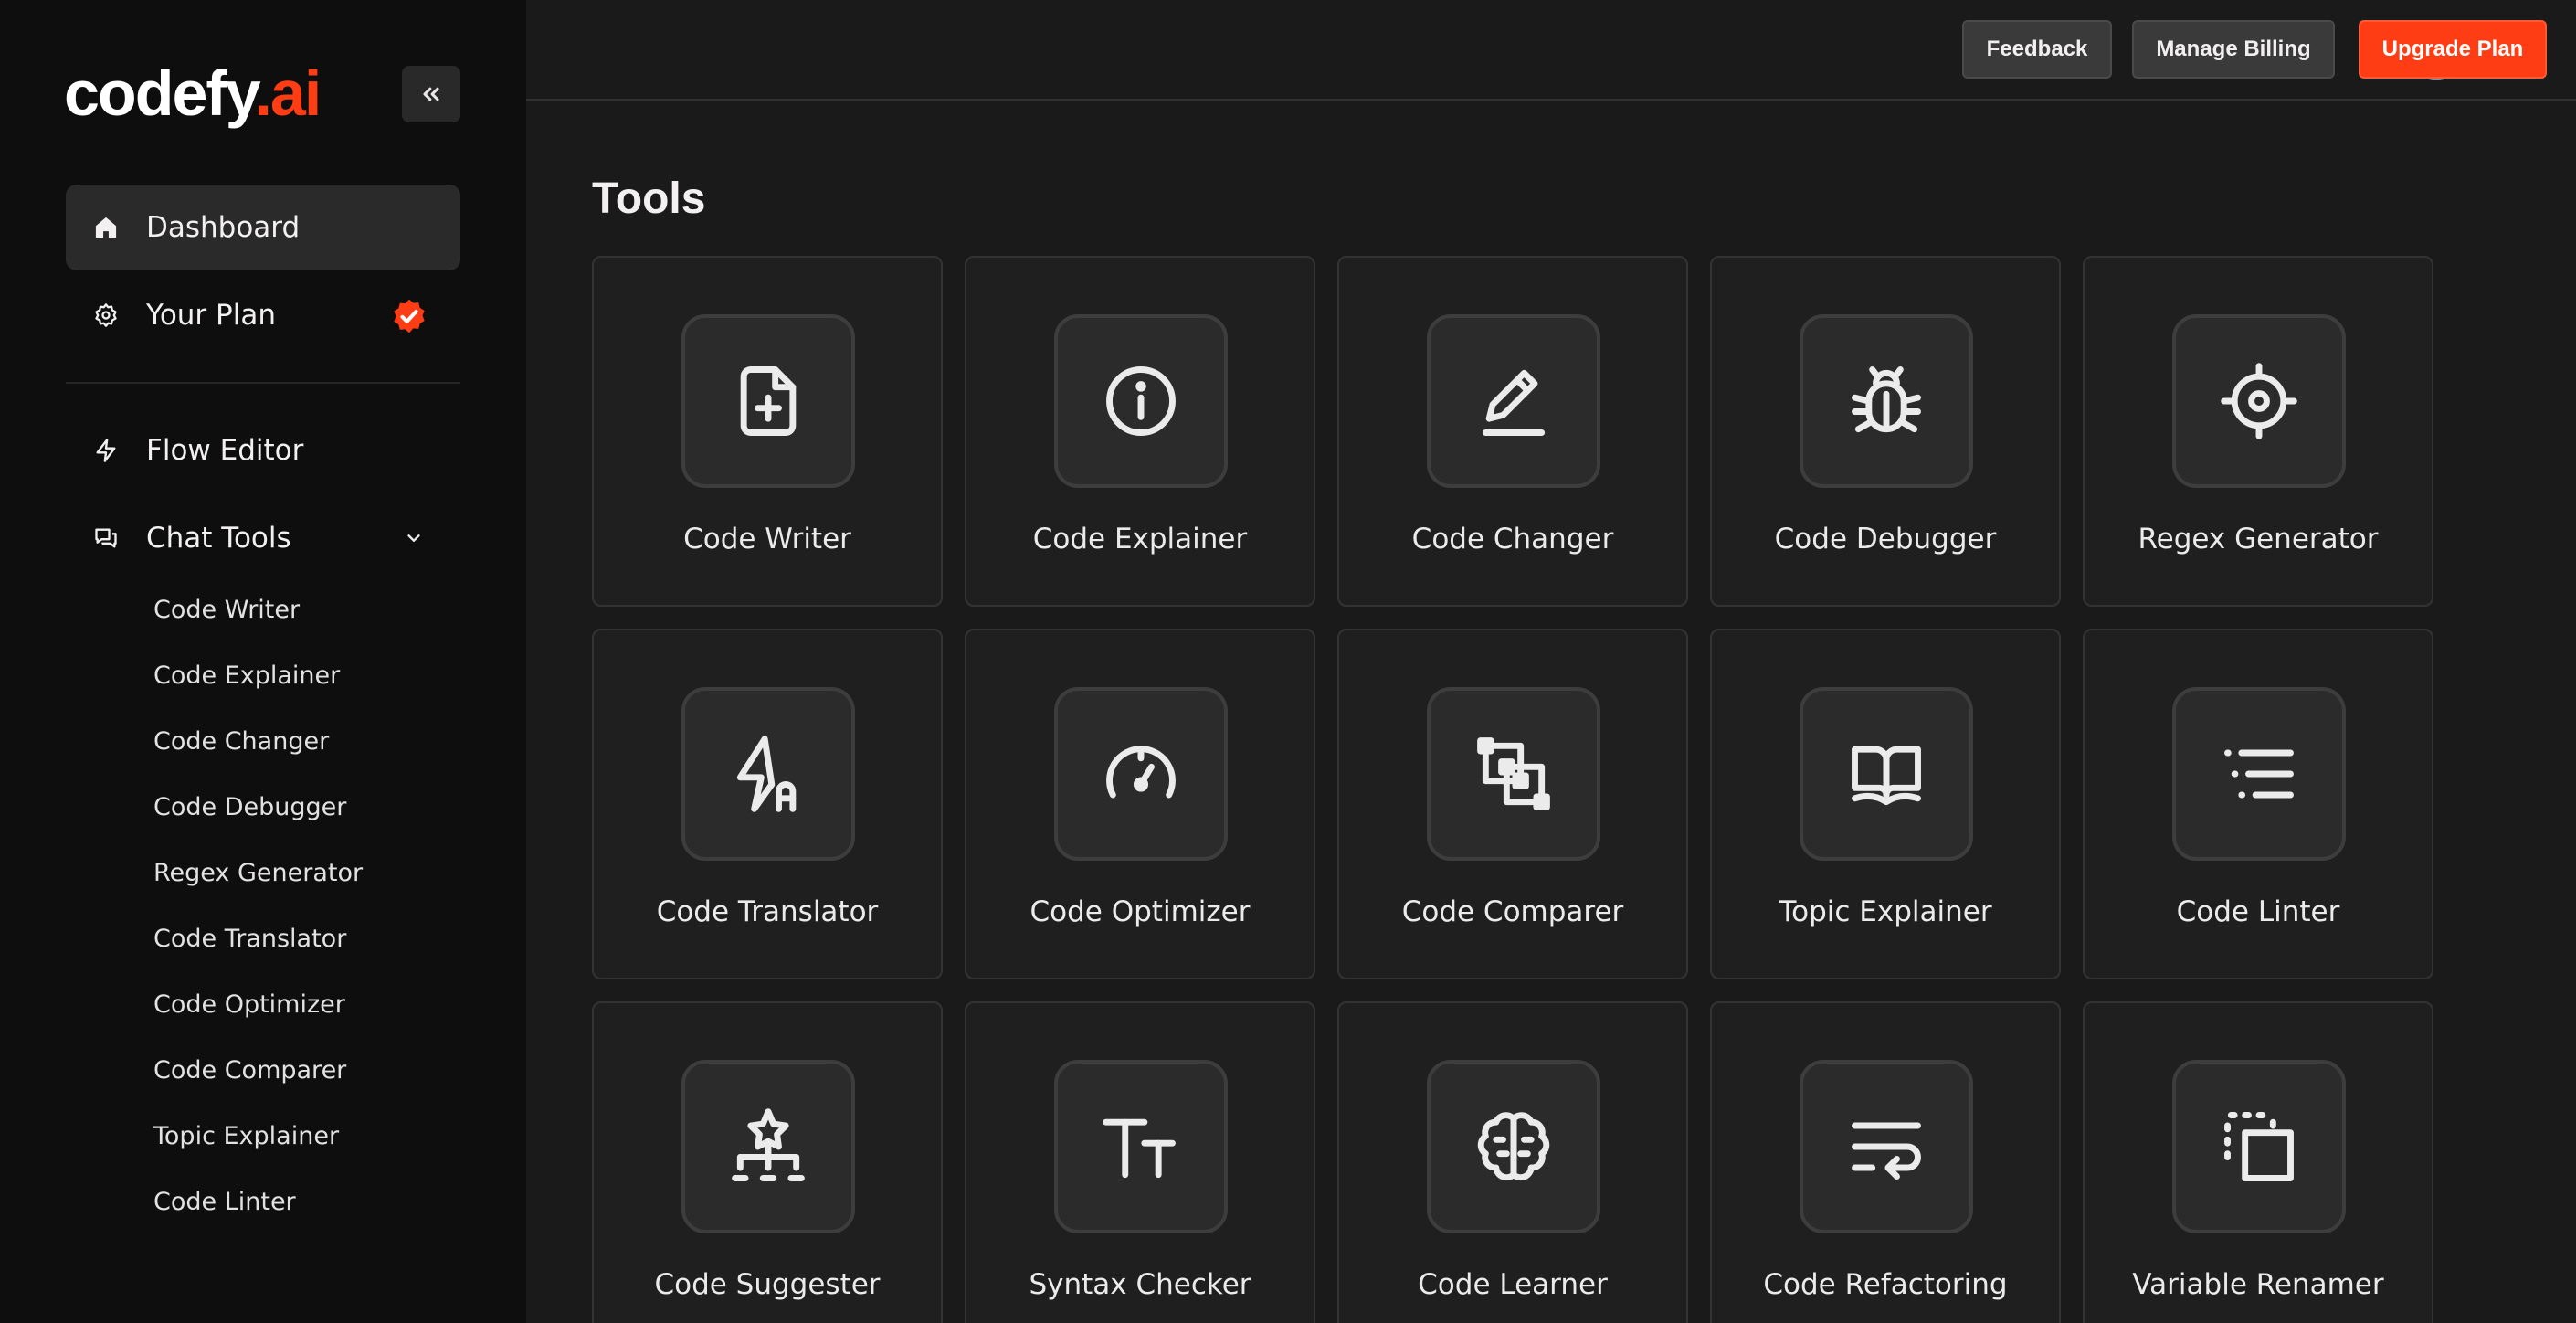 The image size is (2576, 1323). Describe the element at coordinates (226, 610) in the screenshot. I see `submenu-item-code-writer: Code Writer` at that location.